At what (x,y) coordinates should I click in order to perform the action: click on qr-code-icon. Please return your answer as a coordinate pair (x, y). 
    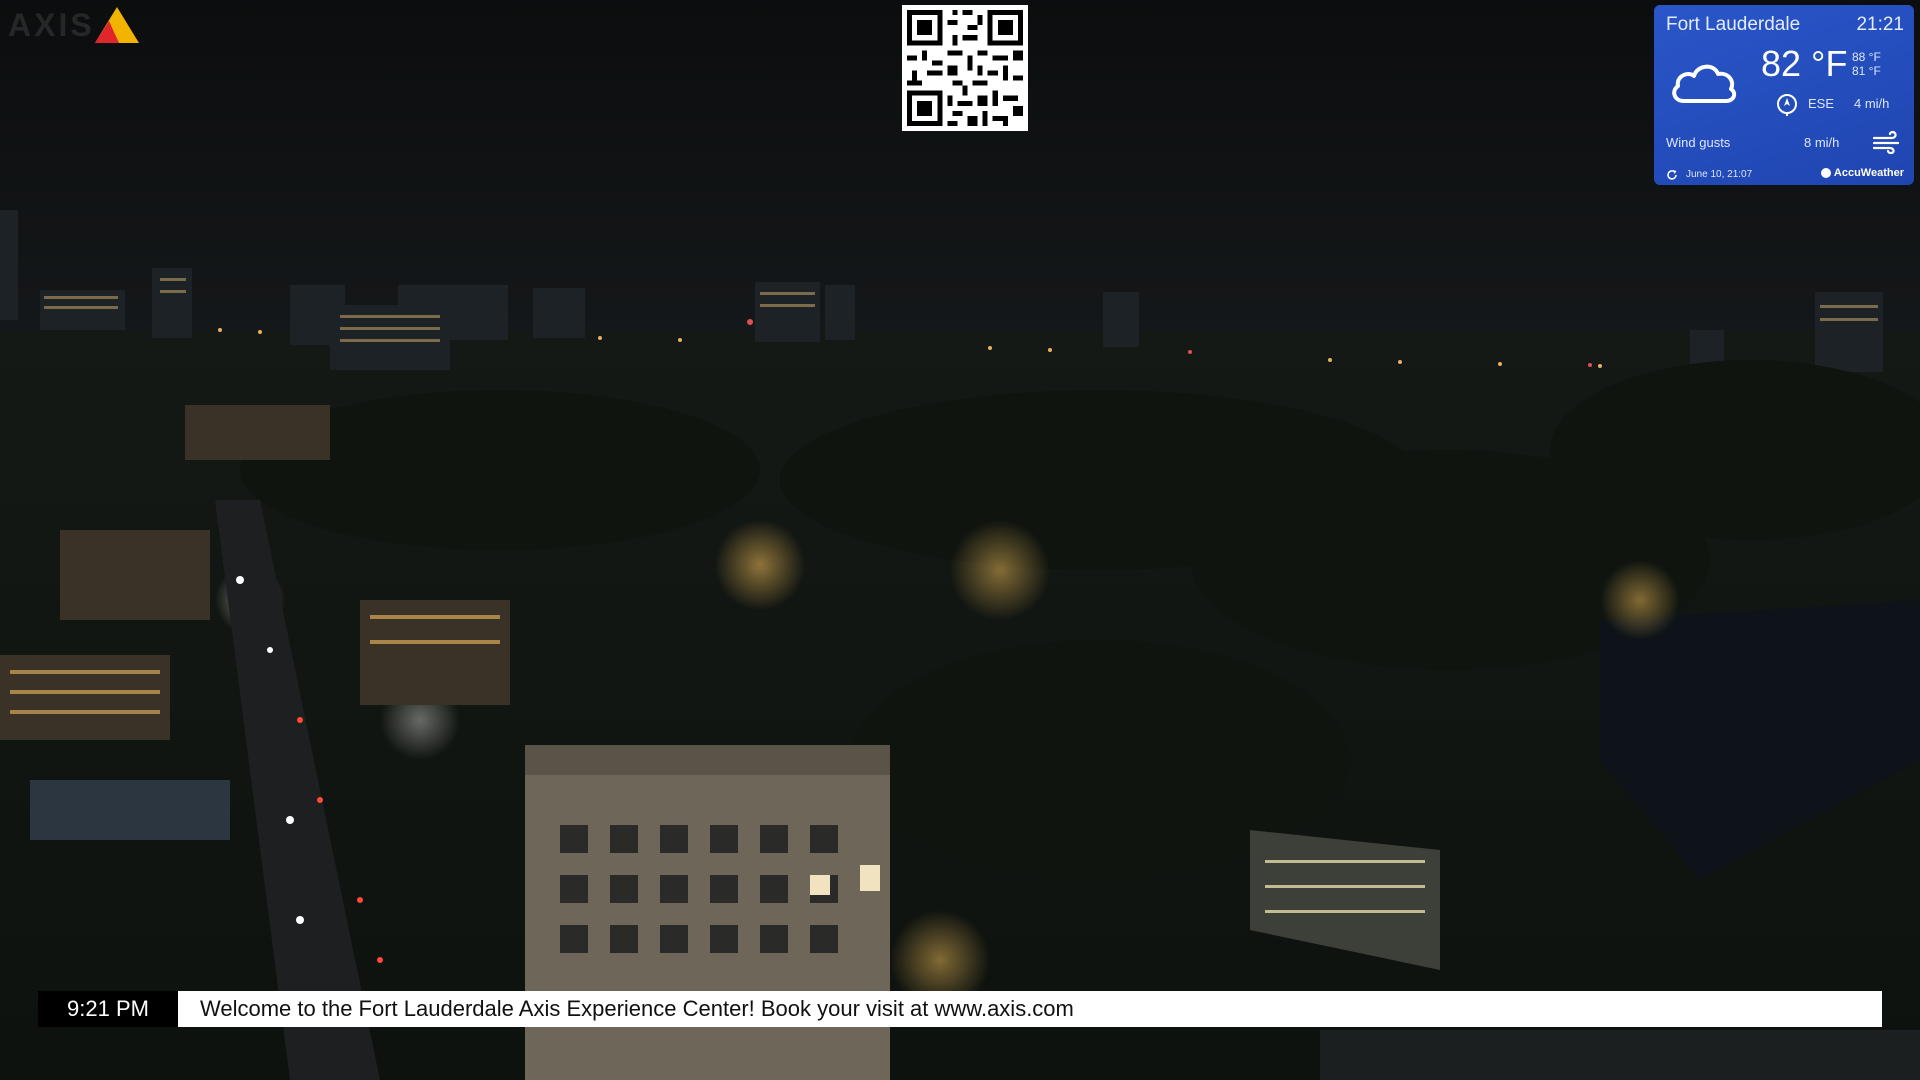
    Looking at the image, I should click on (965, 68).